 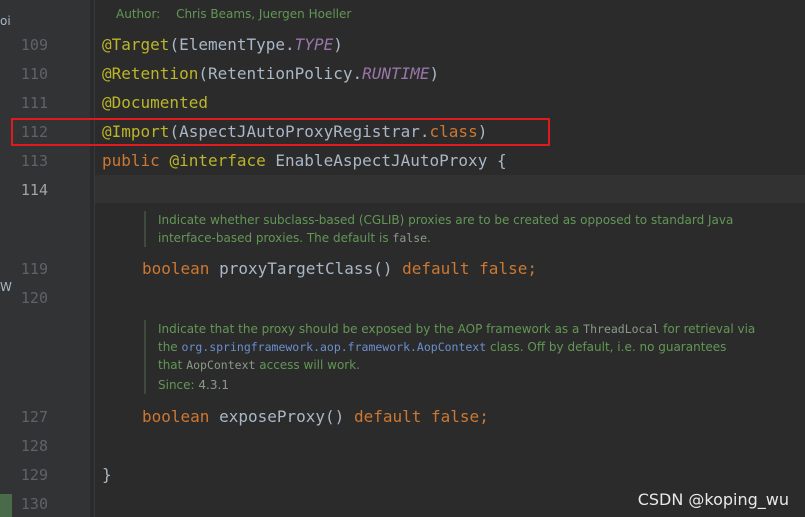 What do you see at coordinates (34, 475) in the screenshot?
I see `line-number: 129` at bounding box center [34, 475].